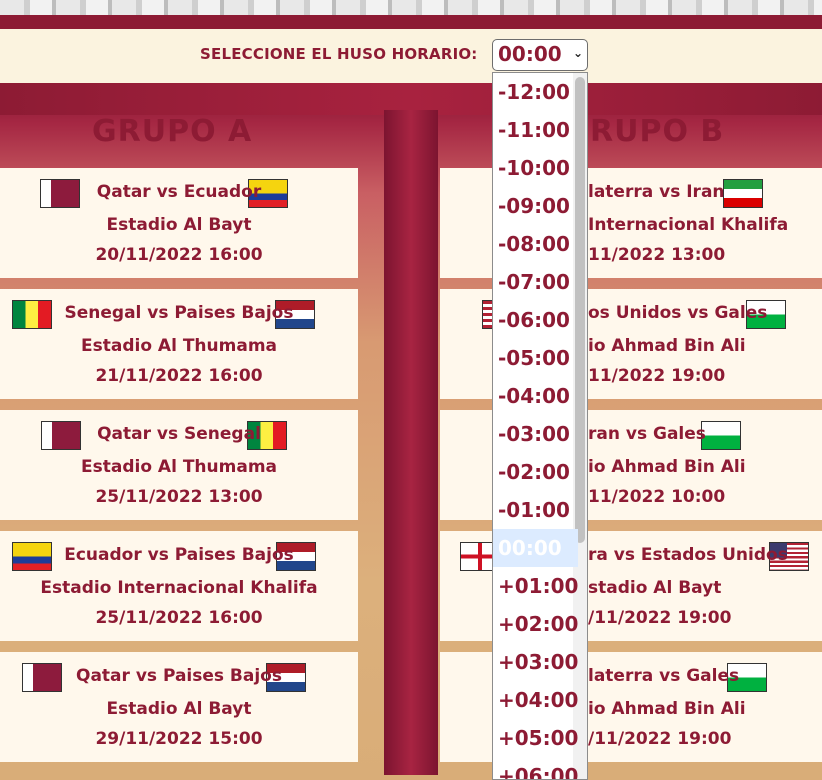 Image resolution: width=822 pixels, height=780 pixels. I want to click on timezone-option: -11:00, so click(535, 130).